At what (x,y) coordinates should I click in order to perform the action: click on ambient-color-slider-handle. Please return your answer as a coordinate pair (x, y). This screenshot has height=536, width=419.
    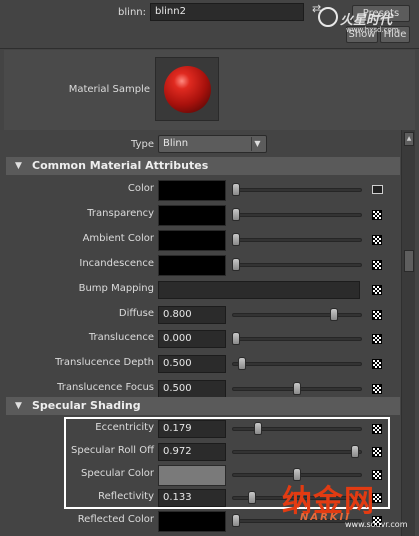
    Looking at the image, I should click on (236, 239).